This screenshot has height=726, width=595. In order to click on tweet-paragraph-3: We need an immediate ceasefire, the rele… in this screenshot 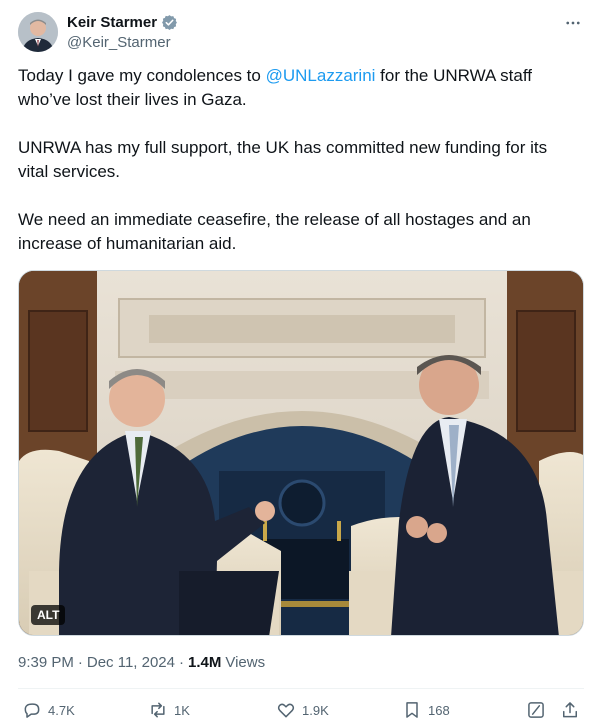, I will do `click(274, 231)`.